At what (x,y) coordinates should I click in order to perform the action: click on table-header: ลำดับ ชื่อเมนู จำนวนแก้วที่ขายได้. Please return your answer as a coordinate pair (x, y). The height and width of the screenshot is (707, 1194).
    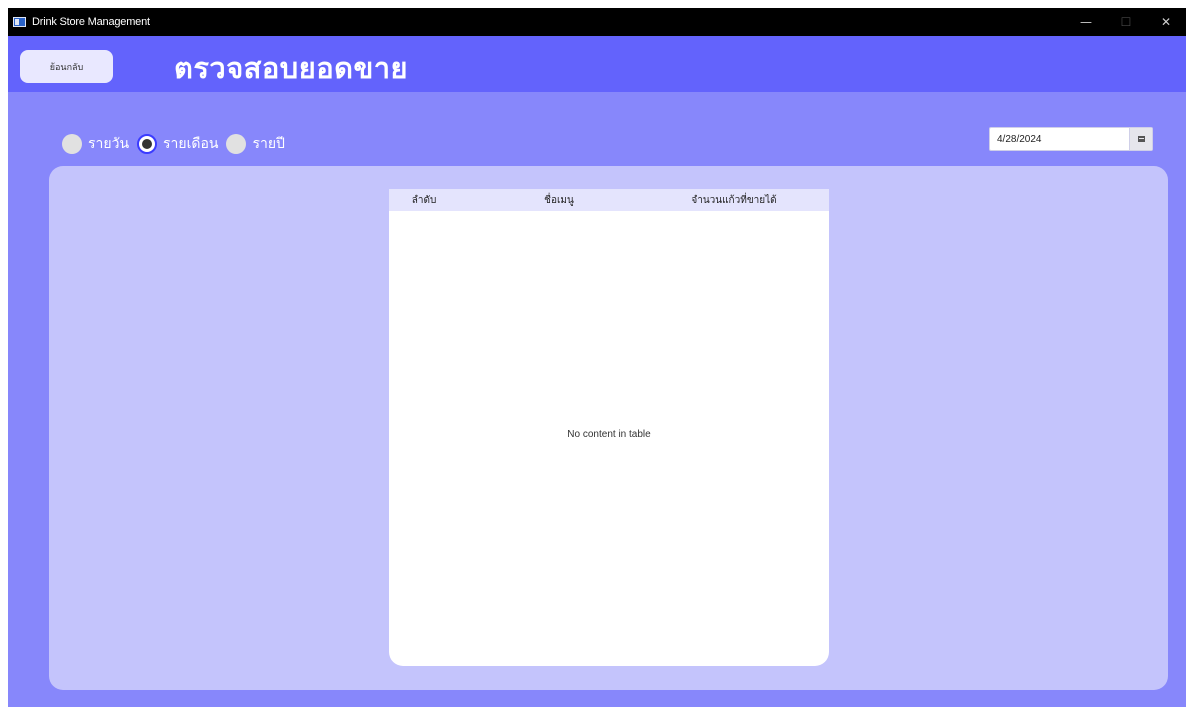
    Looking at the image, I should click on (609, 200).